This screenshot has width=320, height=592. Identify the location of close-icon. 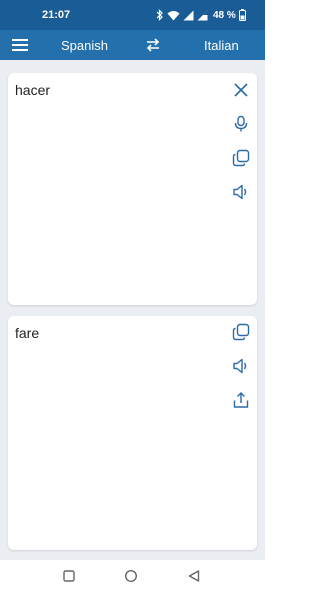
(241, 90).